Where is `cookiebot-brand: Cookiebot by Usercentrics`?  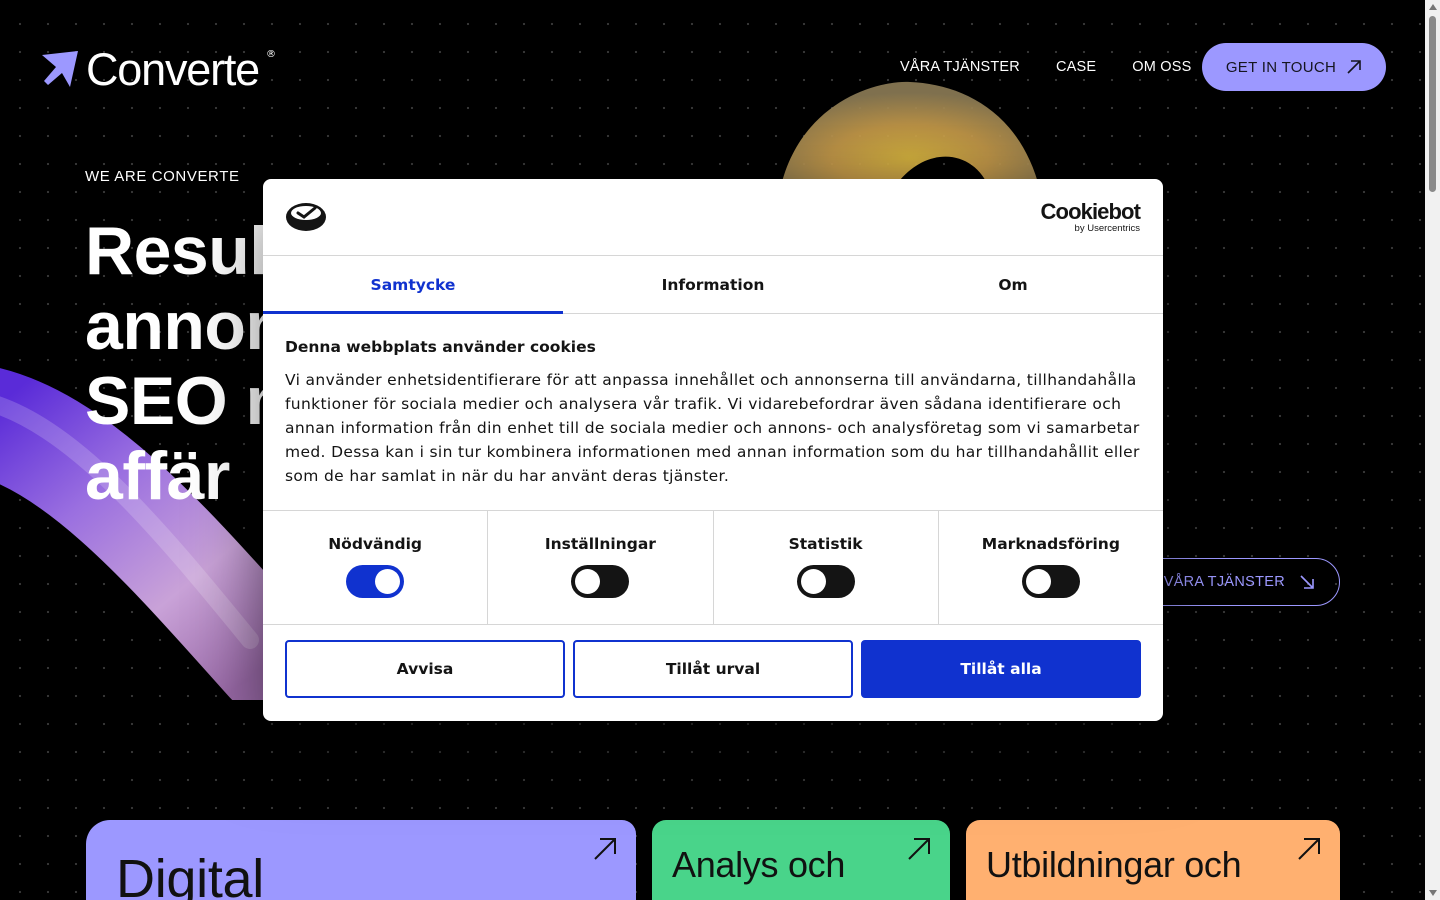
cookiebot-brand: Cookiebot by Usercentrics is located at coordinates (1090, 216).